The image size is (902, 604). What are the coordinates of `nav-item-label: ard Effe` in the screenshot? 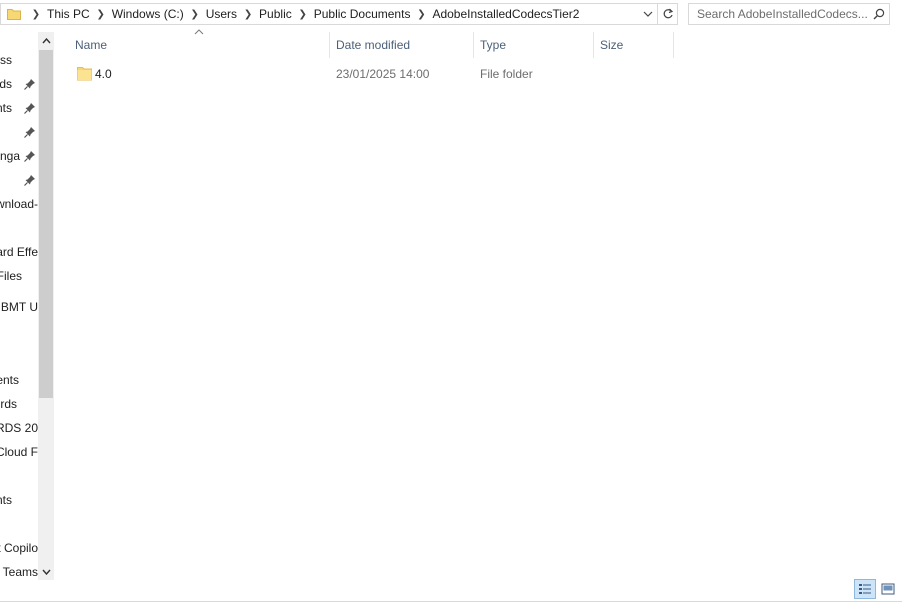 It's located at (19, 252).